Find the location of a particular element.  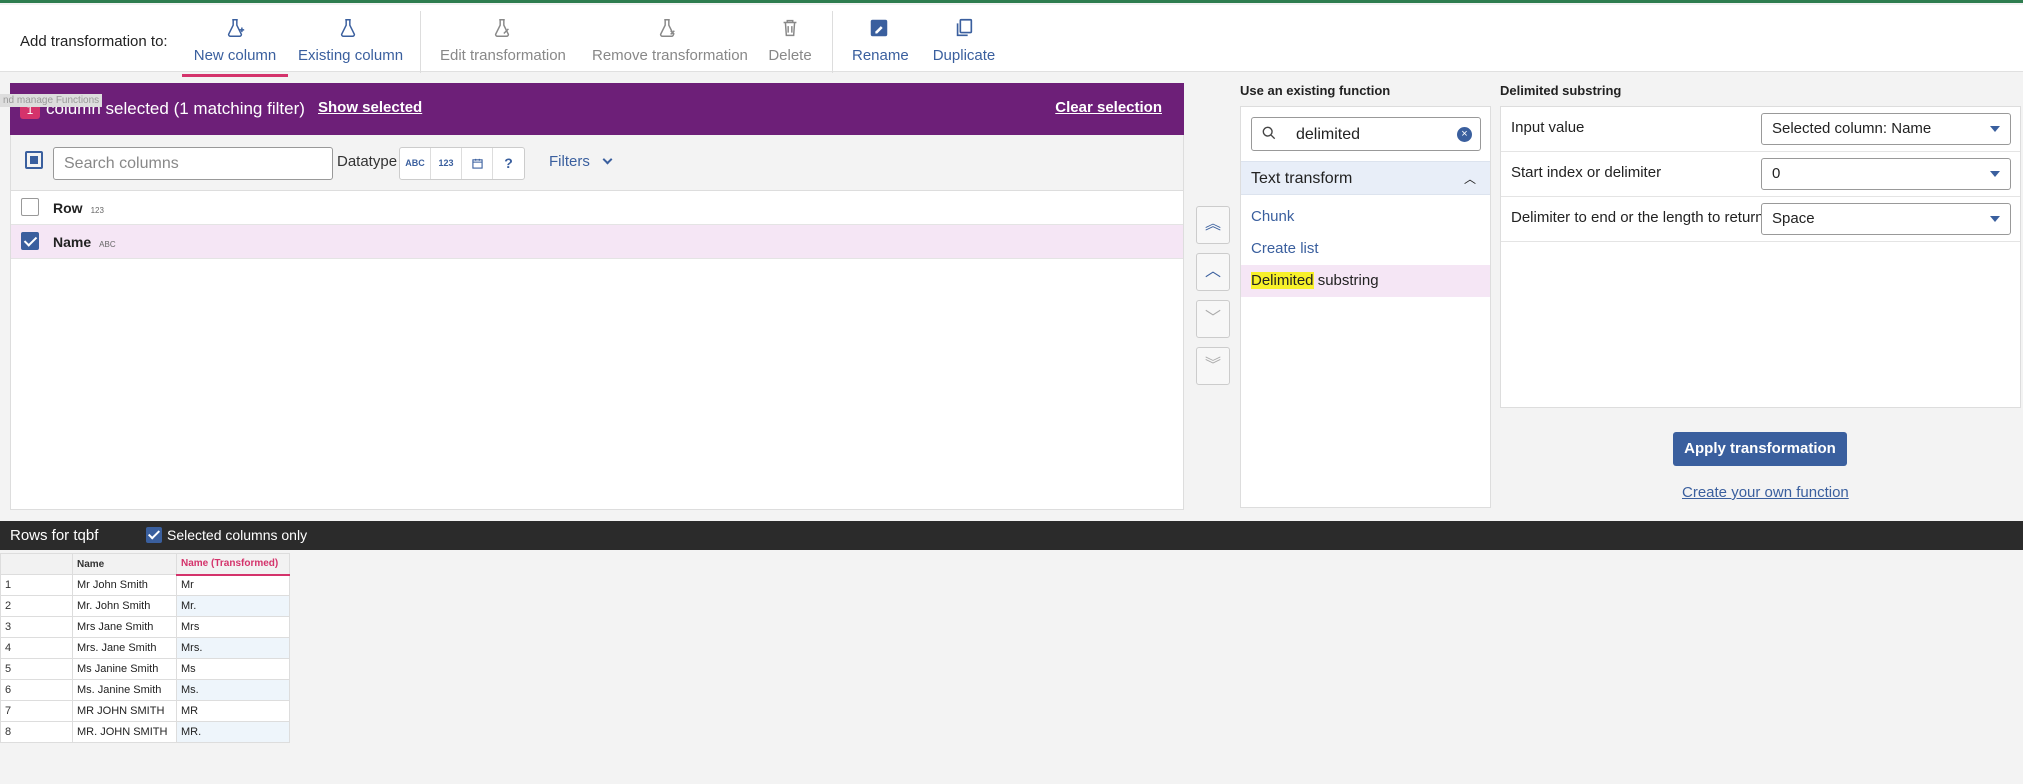

cell: Mr is located at coordinates (233, 585).